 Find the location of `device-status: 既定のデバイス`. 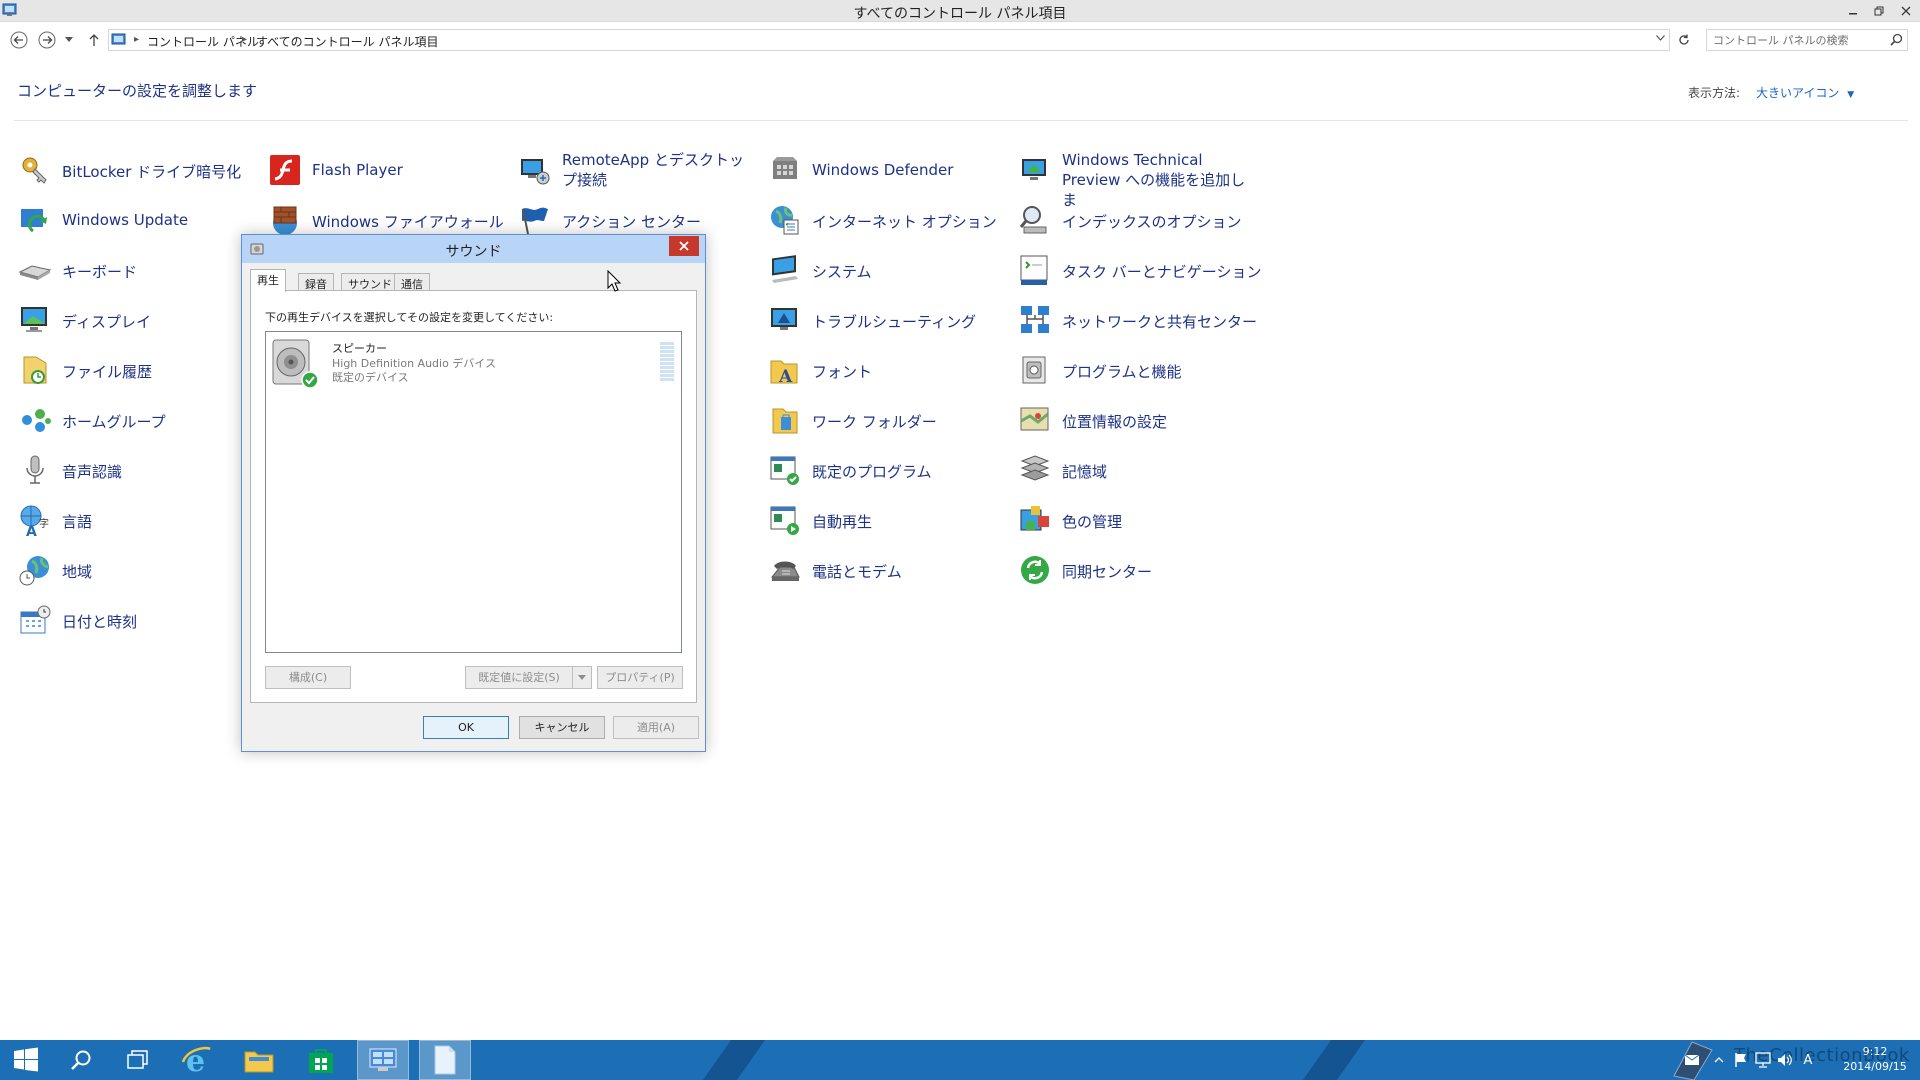

device-status: 既定のデバイス is located at coordinates (370, 377).